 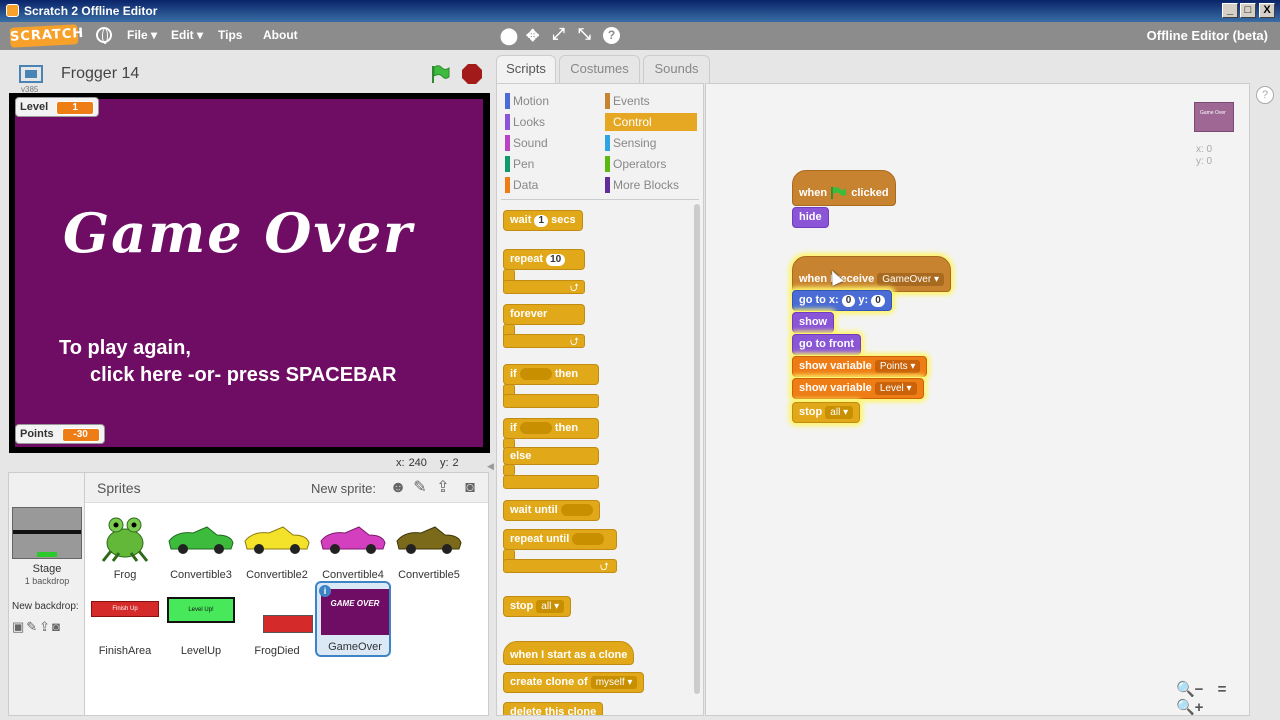 I want to click on category-sensing: Sensing, so click(x=651, y=143).